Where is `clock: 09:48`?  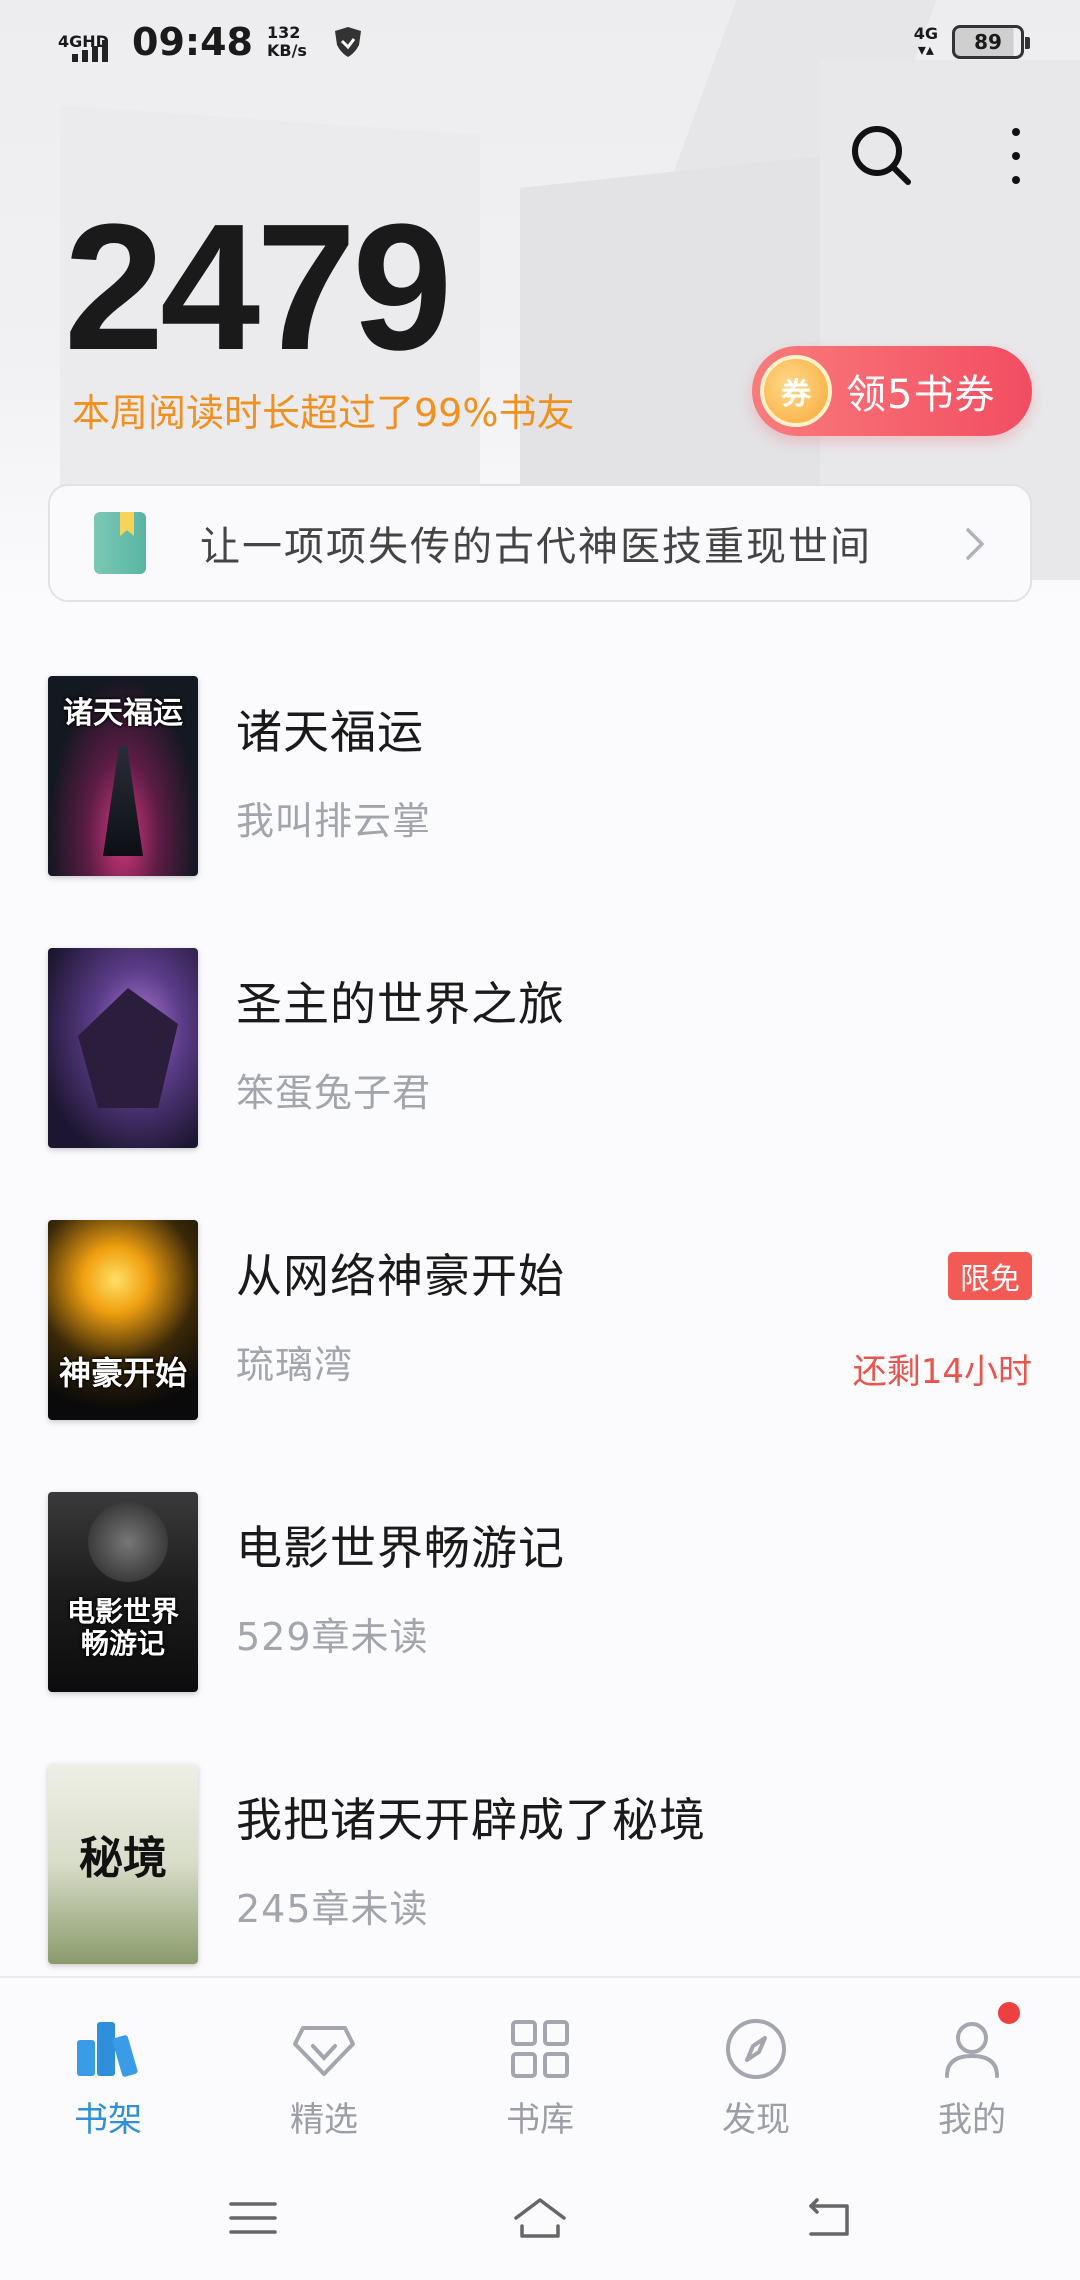
clock: 09:48 is located at coordinates (192, 42).